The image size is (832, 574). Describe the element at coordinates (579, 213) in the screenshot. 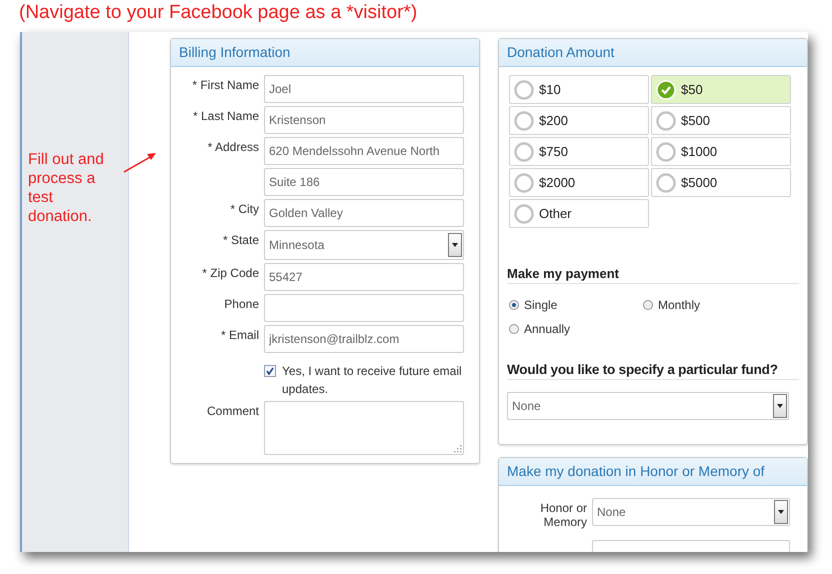

I see `amount-option: Other` at that location.